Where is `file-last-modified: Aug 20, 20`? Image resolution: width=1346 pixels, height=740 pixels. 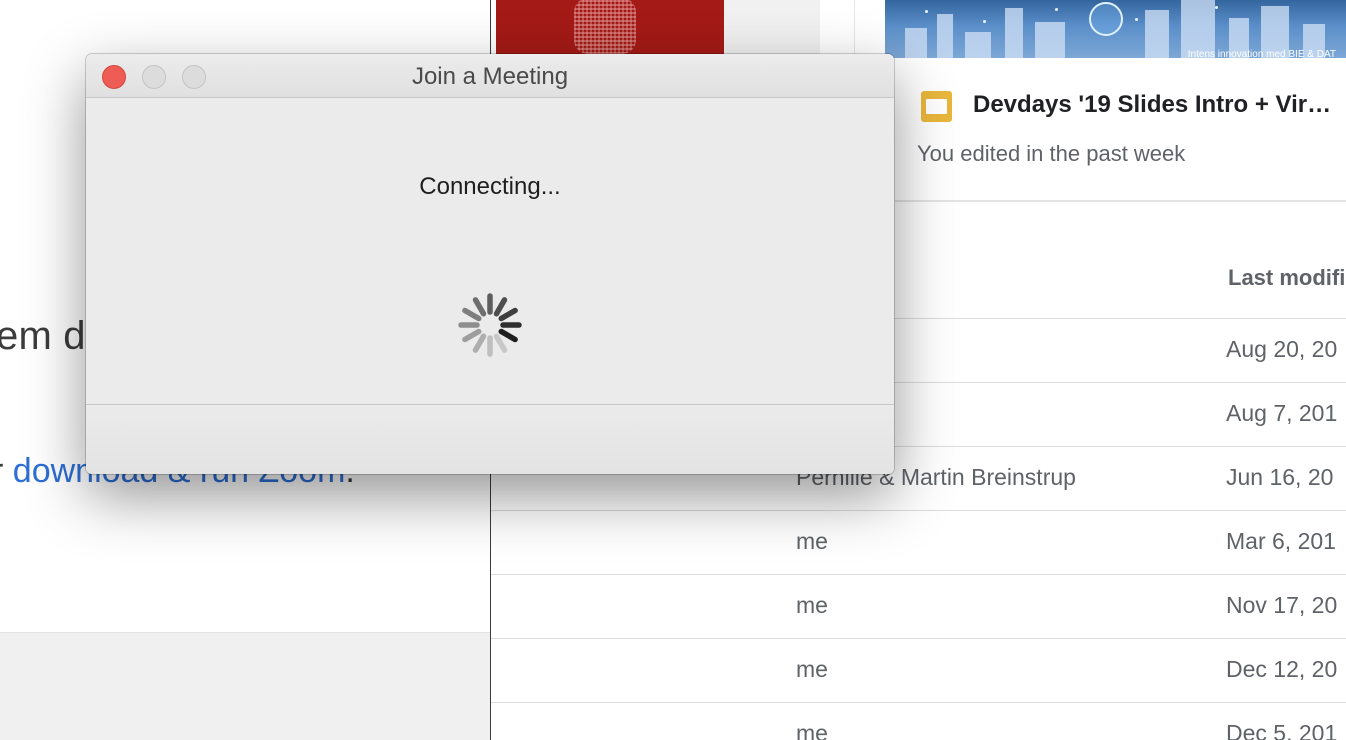
file-last-modified: Aug 20, 20 is located at coordinates (1282, 349).